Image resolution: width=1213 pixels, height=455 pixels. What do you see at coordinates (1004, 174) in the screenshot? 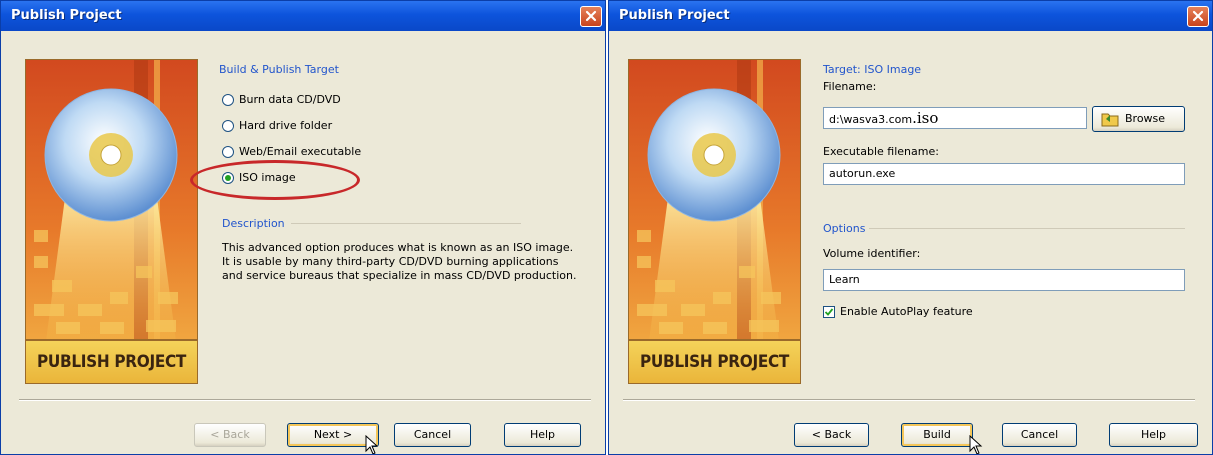
I see `exe-filename-input: autorun.exe` at bounding box center [1004, 174].